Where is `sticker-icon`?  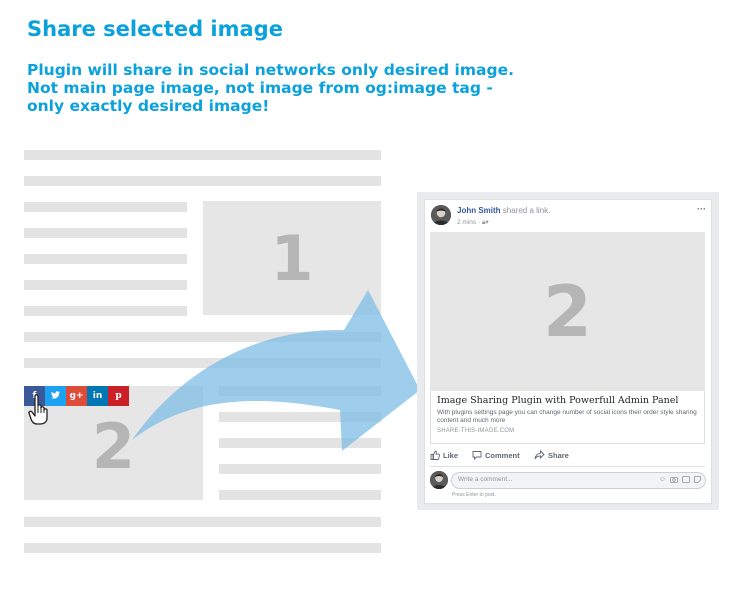 sticker-icon is located at coordinates (697, 480).